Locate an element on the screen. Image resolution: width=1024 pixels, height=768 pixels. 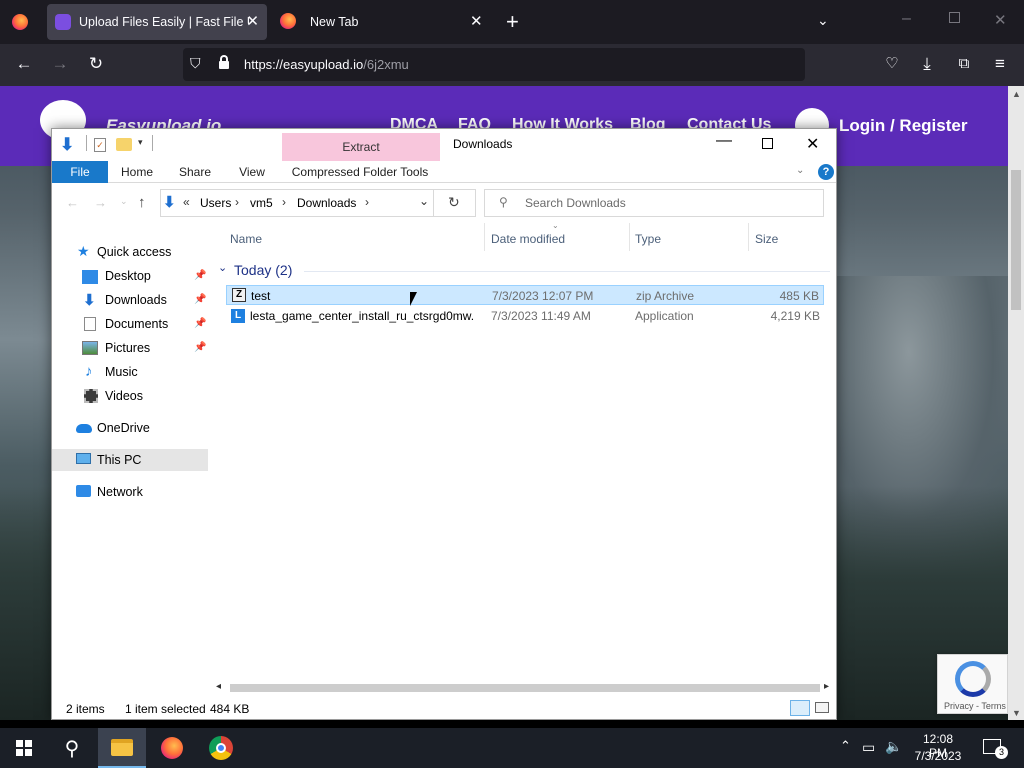
tab-home: Home is located at coordinates (137, 172).